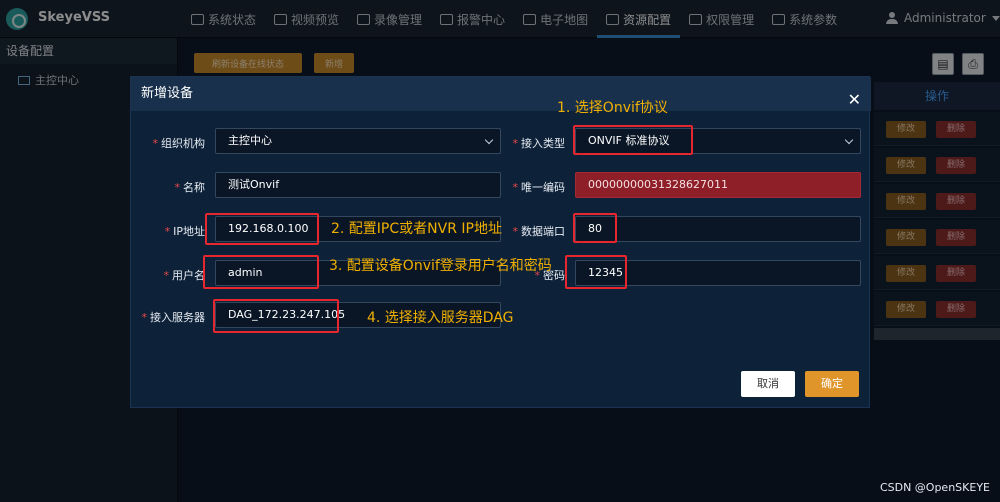 This screenshot has width=1000, height=502. What do you see at coordinates (595, 228) in the screenshot?
I see `highlight-data-port` at bounding box center [595, 228].